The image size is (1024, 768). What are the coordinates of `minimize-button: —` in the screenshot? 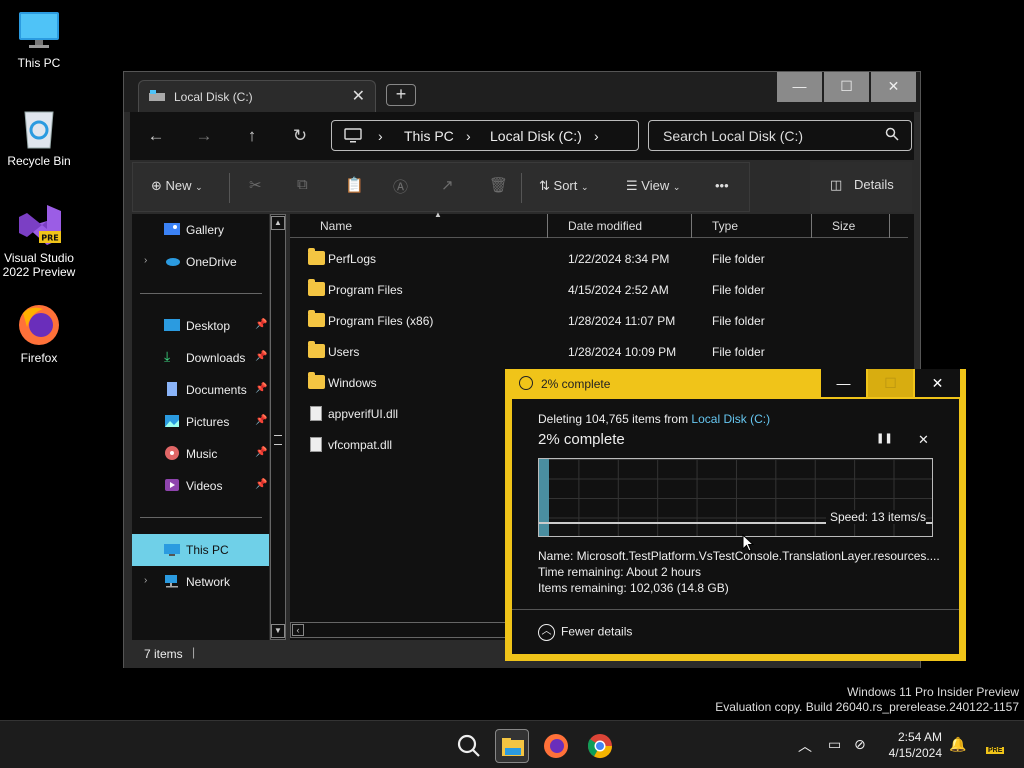 It's located at (799, 87).